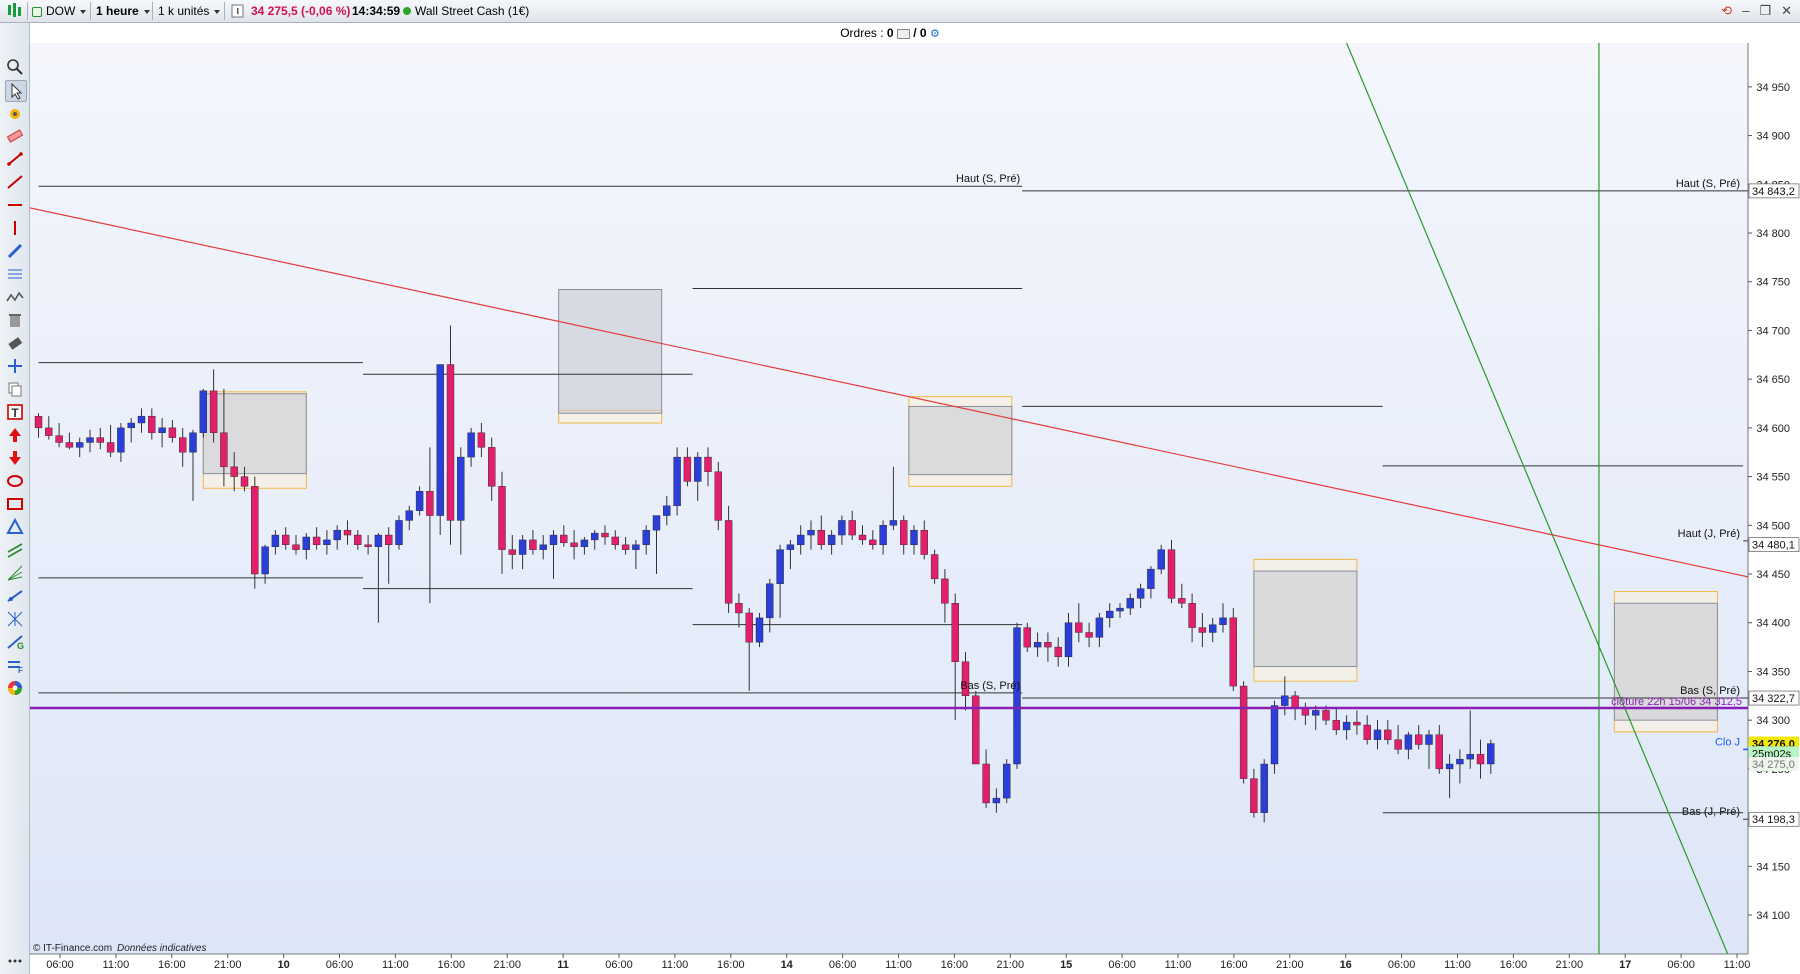  What do you see at coordinates (1773, 478) in the screenshot?
I see `y-tick-label-8: 34 550` at bounding box center [1773, 478].